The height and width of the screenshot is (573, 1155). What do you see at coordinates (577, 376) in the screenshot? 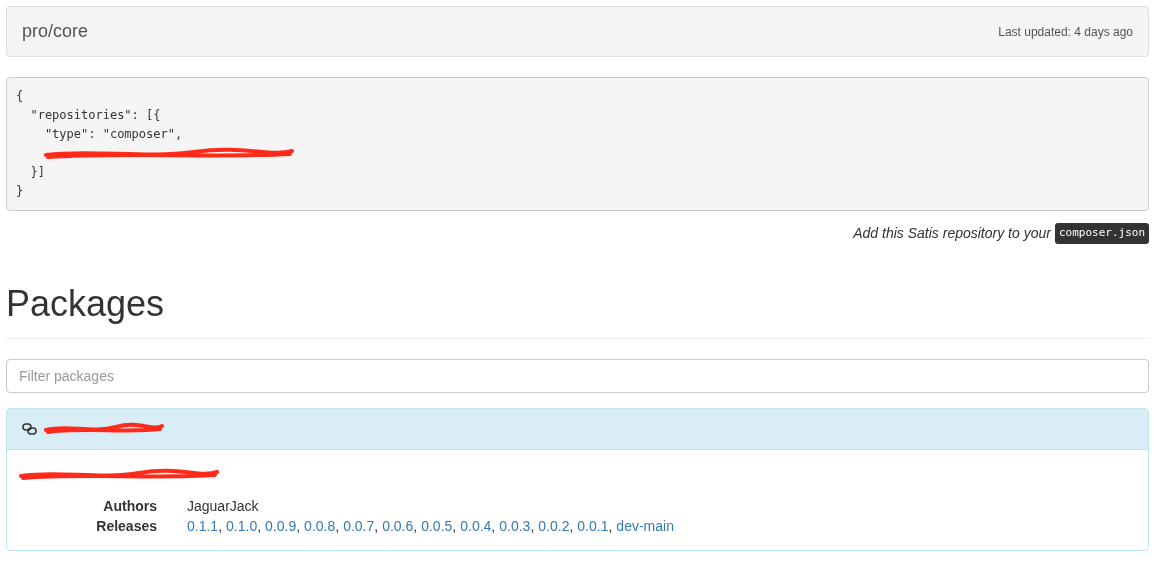
I see `filter-field: Filter packages` at bounding box center [577, 376].